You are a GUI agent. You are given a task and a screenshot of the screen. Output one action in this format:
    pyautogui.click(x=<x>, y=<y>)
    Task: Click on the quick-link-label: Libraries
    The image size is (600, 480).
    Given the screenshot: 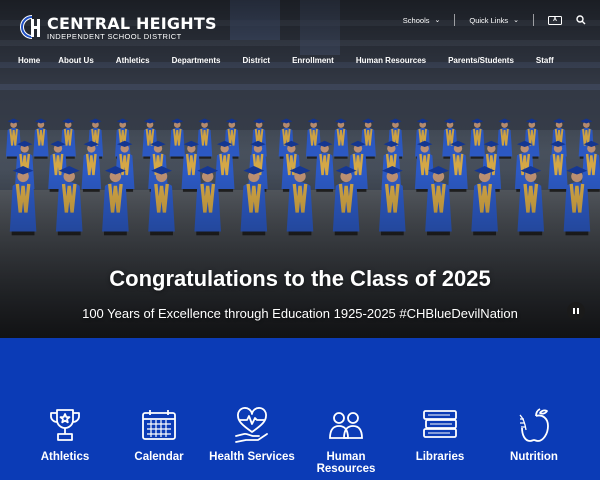 What is the action you would take?
    pyautogui.click(x=440, y=457)
    